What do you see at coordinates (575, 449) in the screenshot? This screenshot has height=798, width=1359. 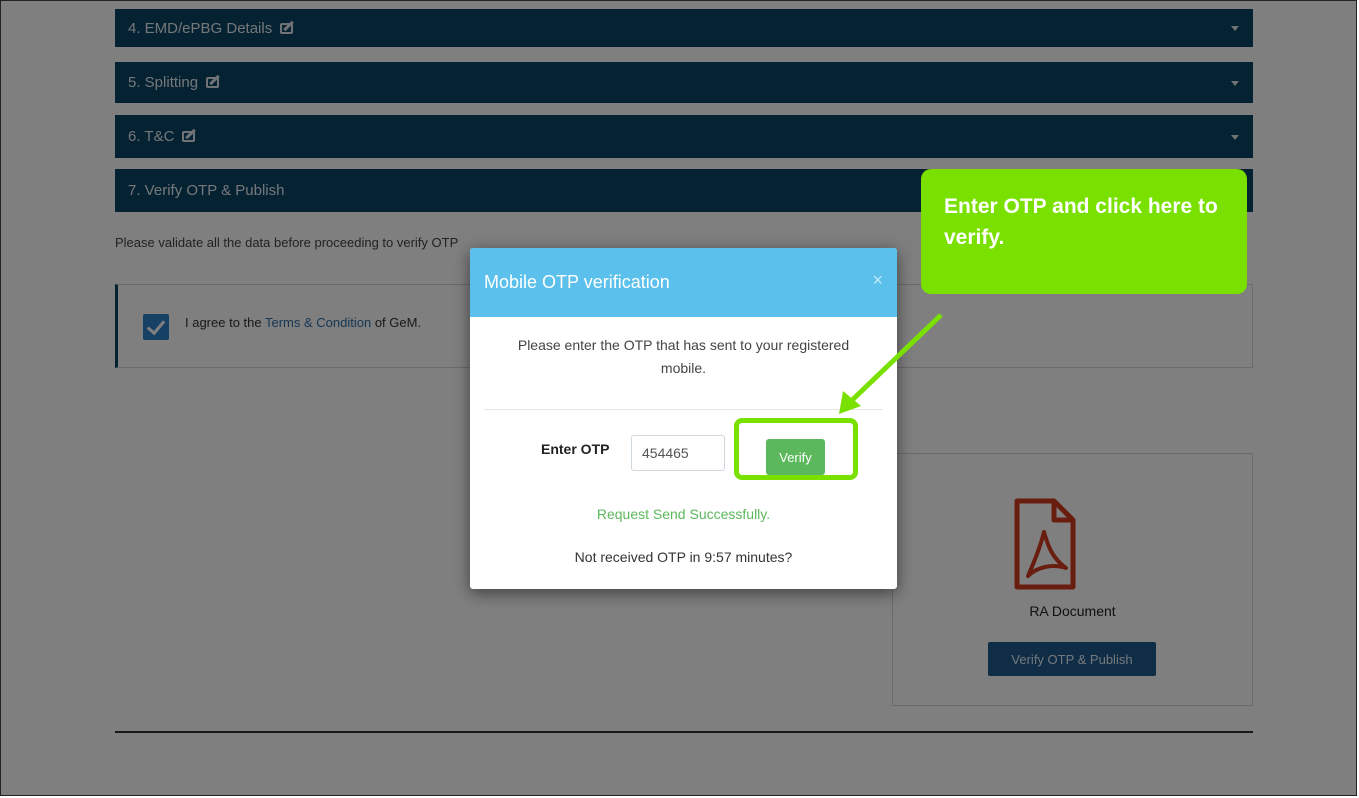 I see `otp-label: Enter OTP` at bounding box center [575, 449].